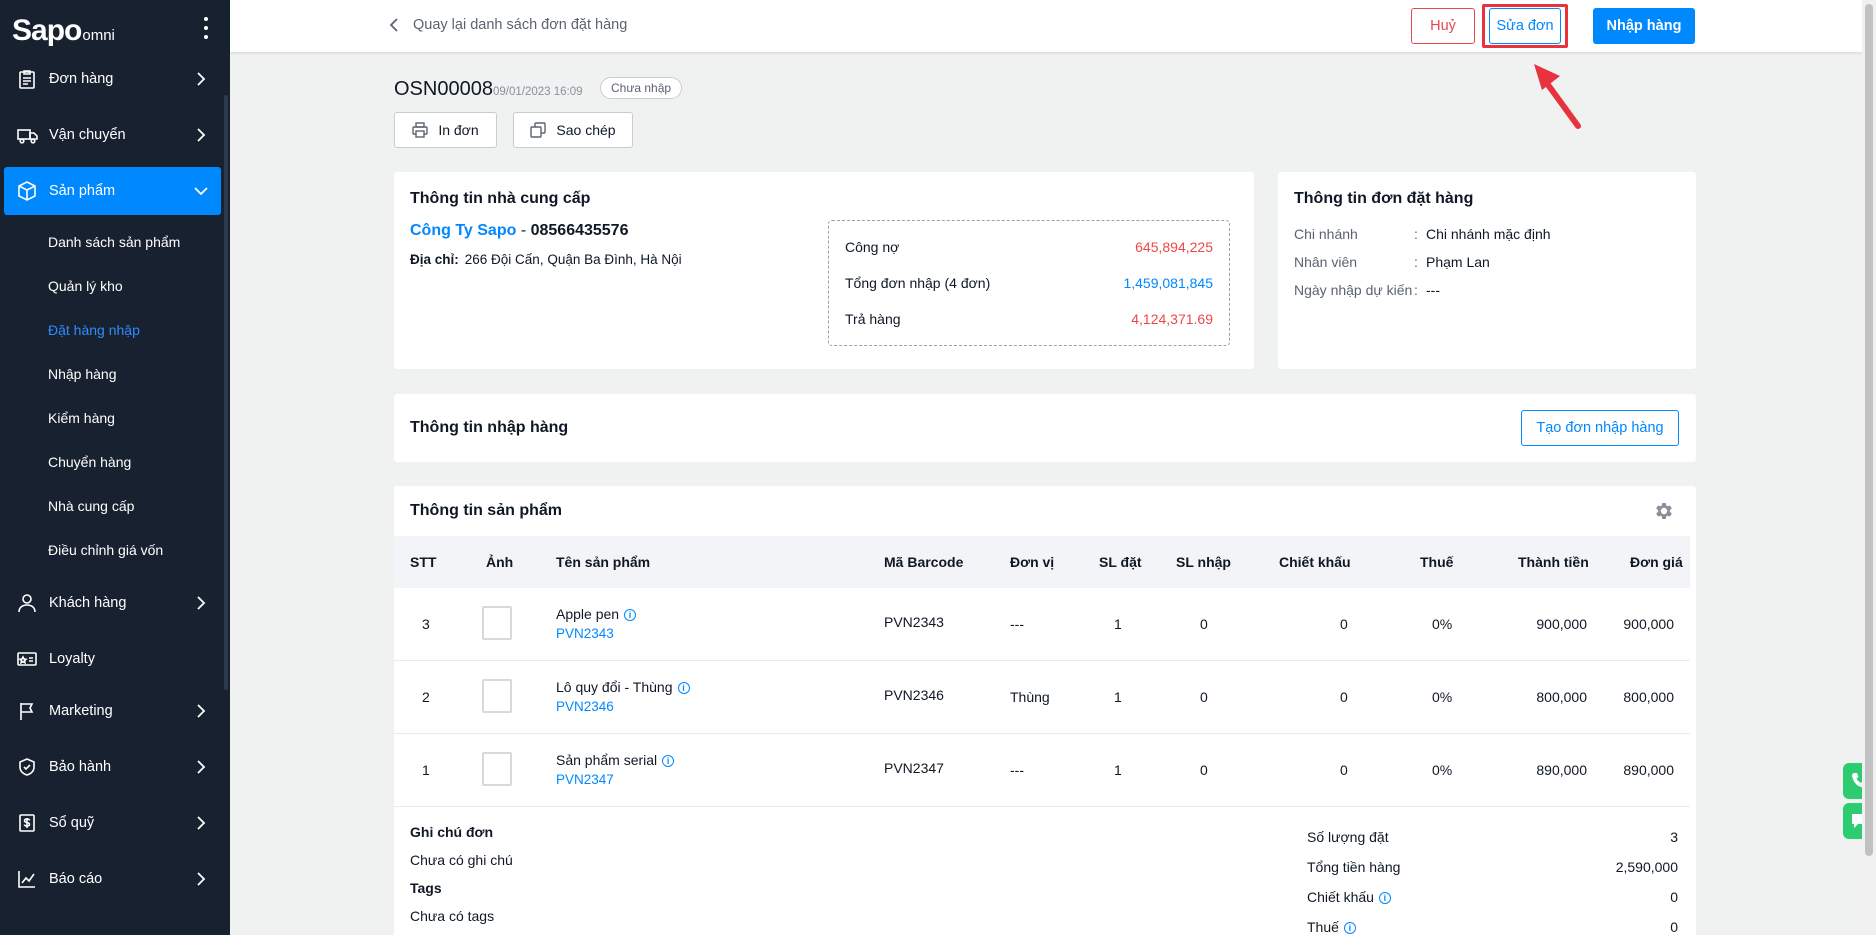 This screenshot has height=935, width=1876. Describe the element at coordinates (89, 462) in the screenshot. I see `sub-item-transfer: Chuyển hàng` at that location.